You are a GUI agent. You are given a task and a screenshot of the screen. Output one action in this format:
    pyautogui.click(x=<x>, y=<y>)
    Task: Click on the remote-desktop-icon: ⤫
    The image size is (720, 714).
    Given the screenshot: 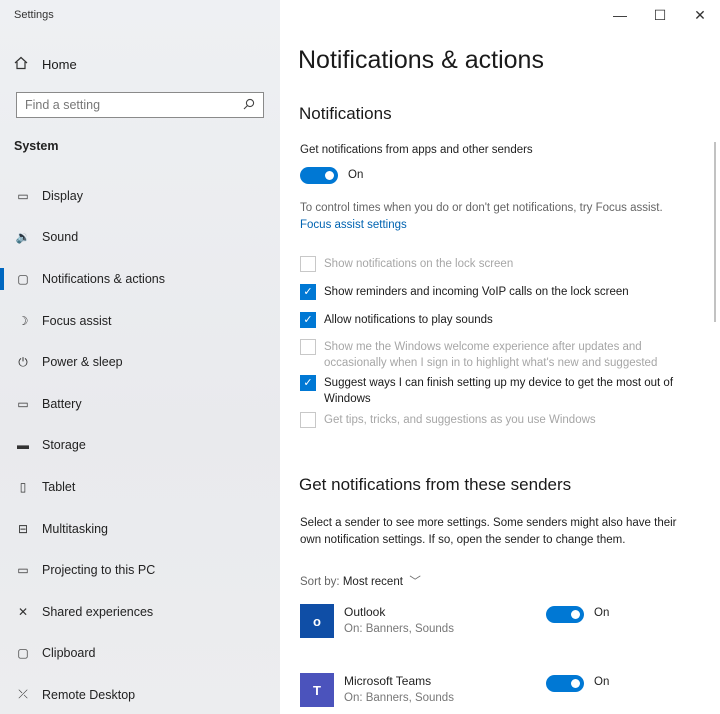 What is the action you would take?
    pyautogui.click(x=23, y=694)
    